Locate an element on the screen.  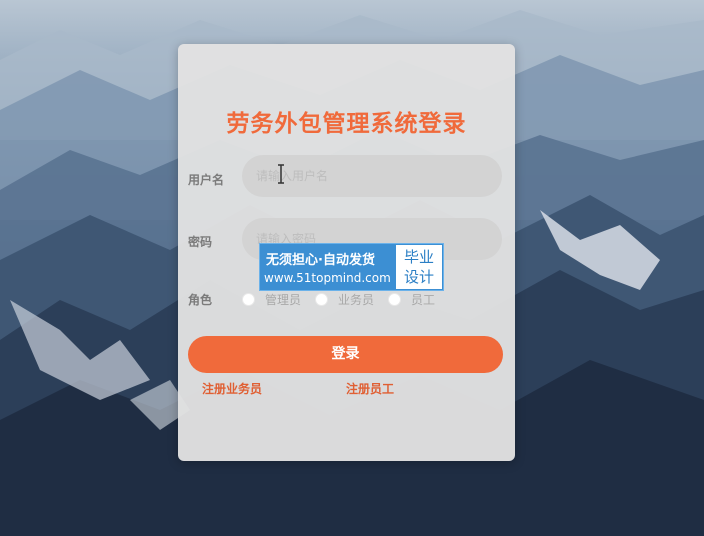
watermark-badge: 毕业 设计 is located at coordinates (419, 267).